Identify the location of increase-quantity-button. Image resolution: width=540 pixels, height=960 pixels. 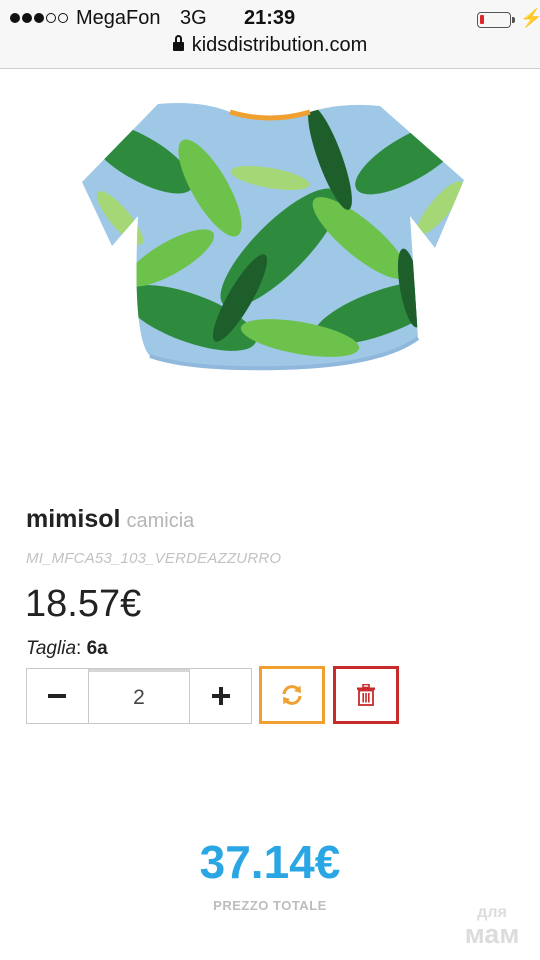
(221, 696).